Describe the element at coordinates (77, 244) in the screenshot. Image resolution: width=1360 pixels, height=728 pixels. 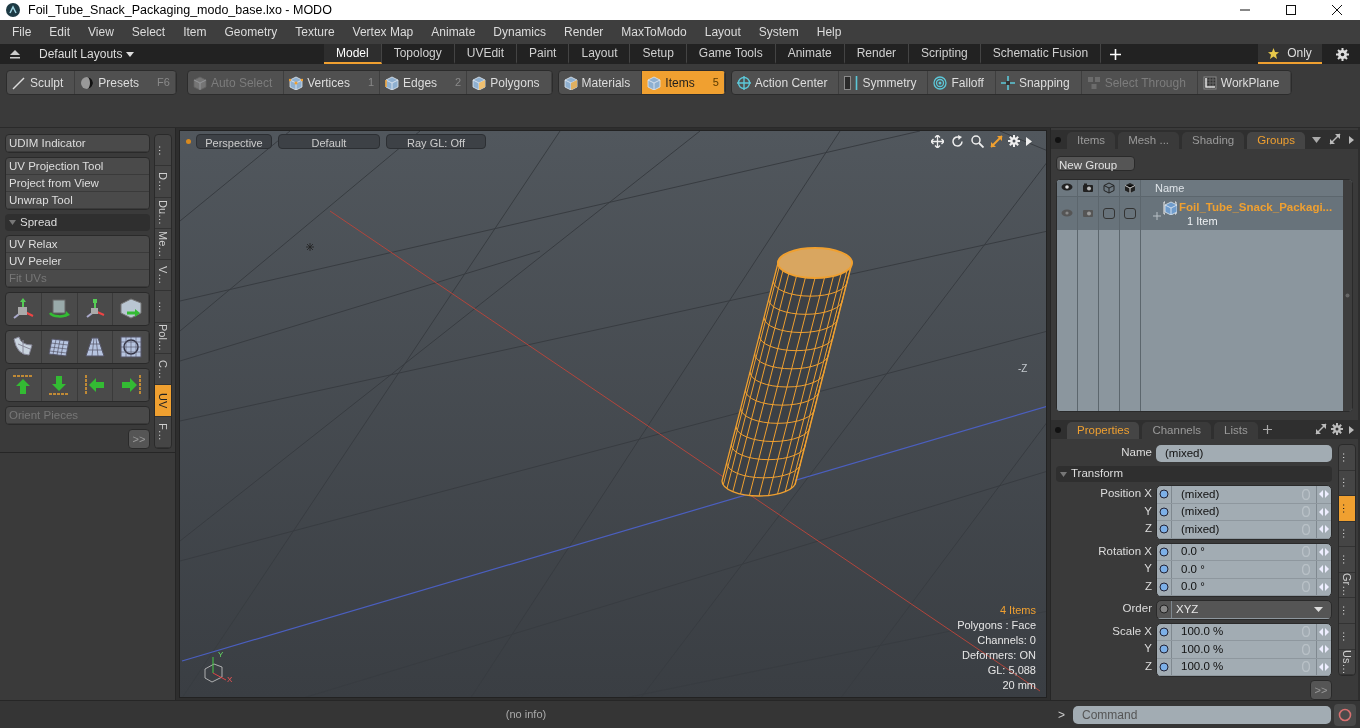
I see `tool-button: UV Relax` at that location.